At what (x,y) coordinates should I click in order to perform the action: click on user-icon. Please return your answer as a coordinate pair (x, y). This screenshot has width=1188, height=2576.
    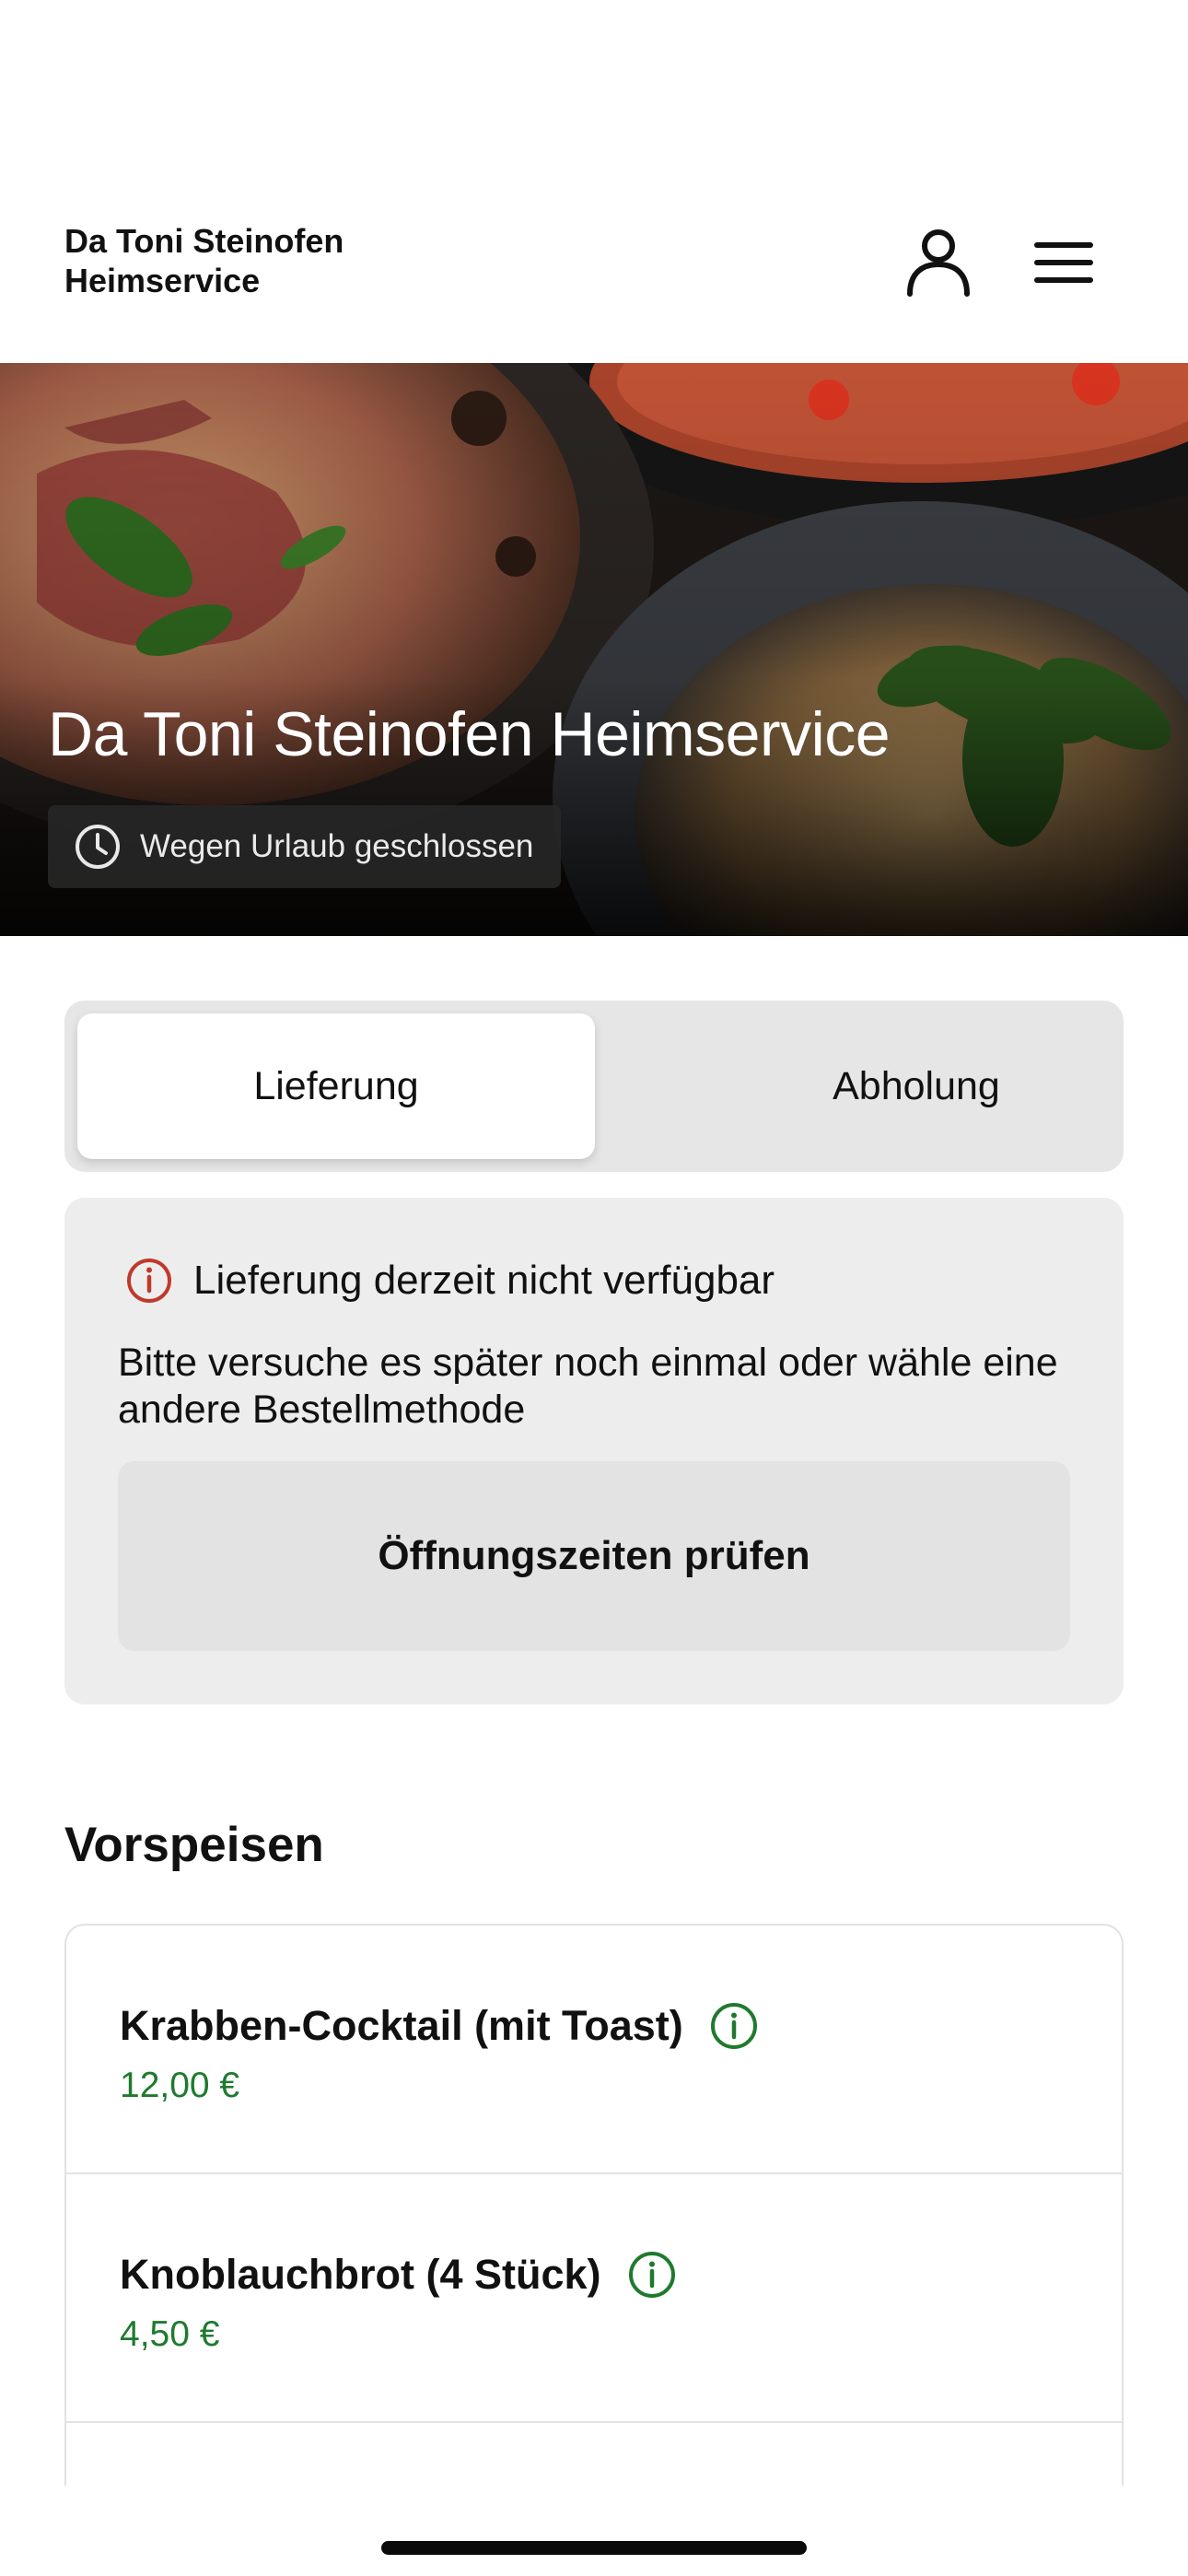
    Looking at the image, I should click on (938, 263).